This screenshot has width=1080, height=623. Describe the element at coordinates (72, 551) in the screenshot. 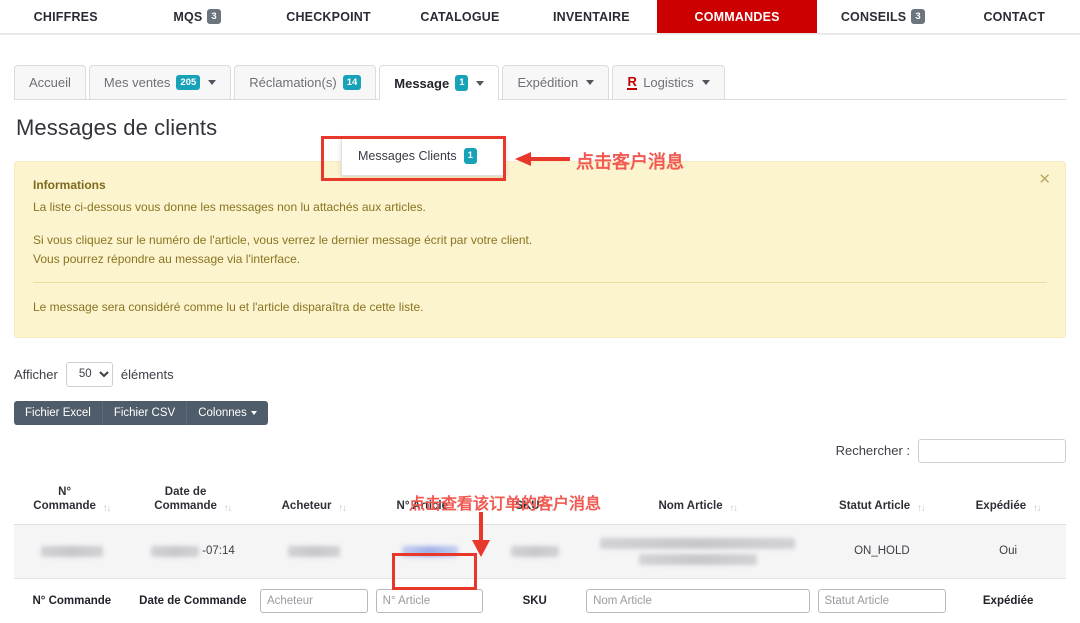

I see `cell-n-commande` at that location.